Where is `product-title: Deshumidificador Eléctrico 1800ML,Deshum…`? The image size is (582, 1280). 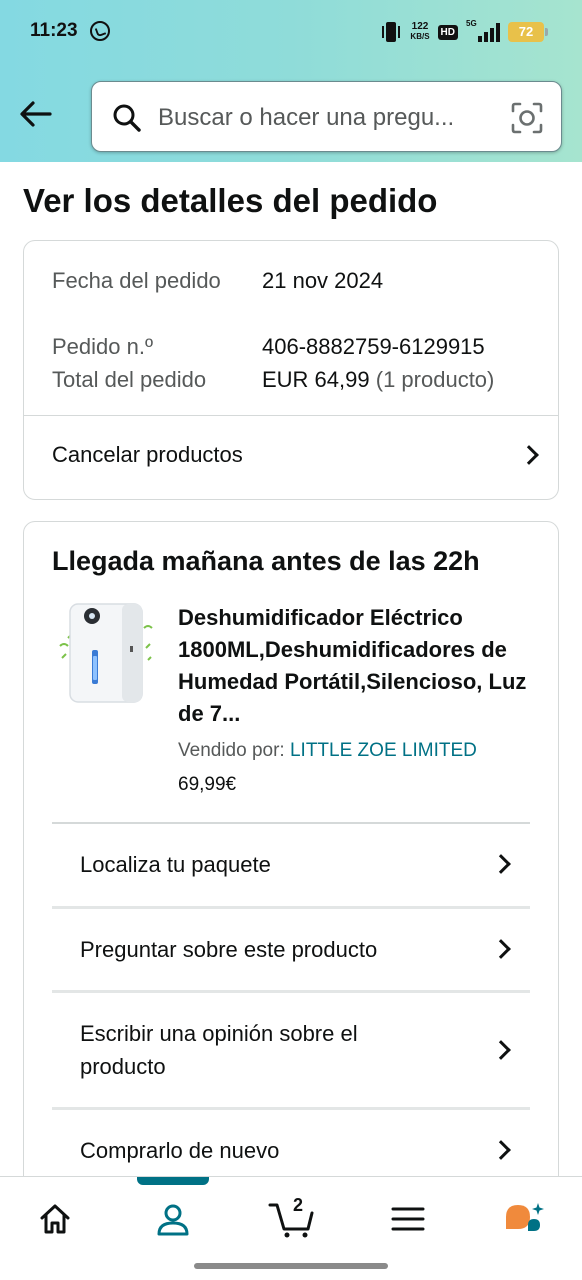
product-title: Deshumidificador Eléctrico 1800ML,Deshum… is located at coordinates (354, 666).